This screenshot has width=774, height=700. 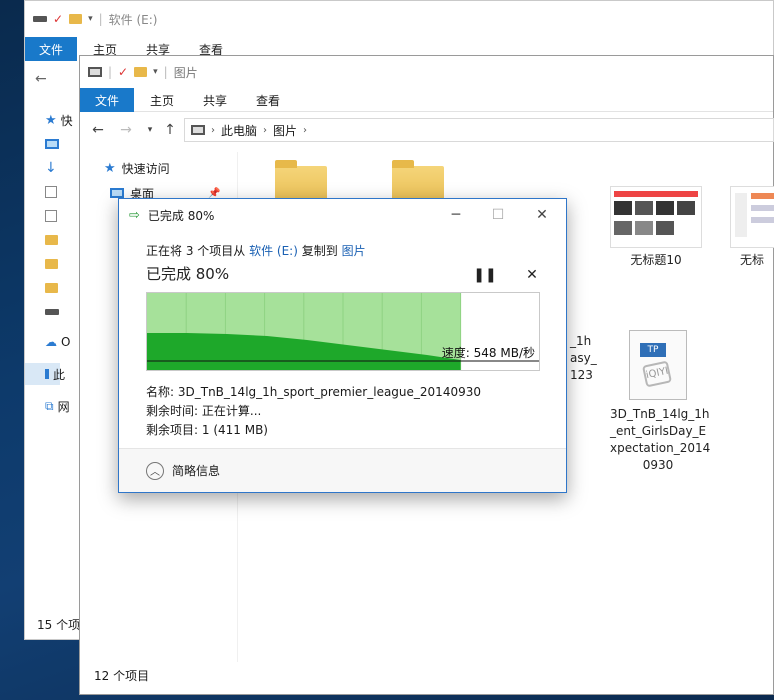 What do you see at coordinates (285, 130) in the screenshot?
I see `breadcrumb-pictures: 图片` at bounding box center [285, 130].